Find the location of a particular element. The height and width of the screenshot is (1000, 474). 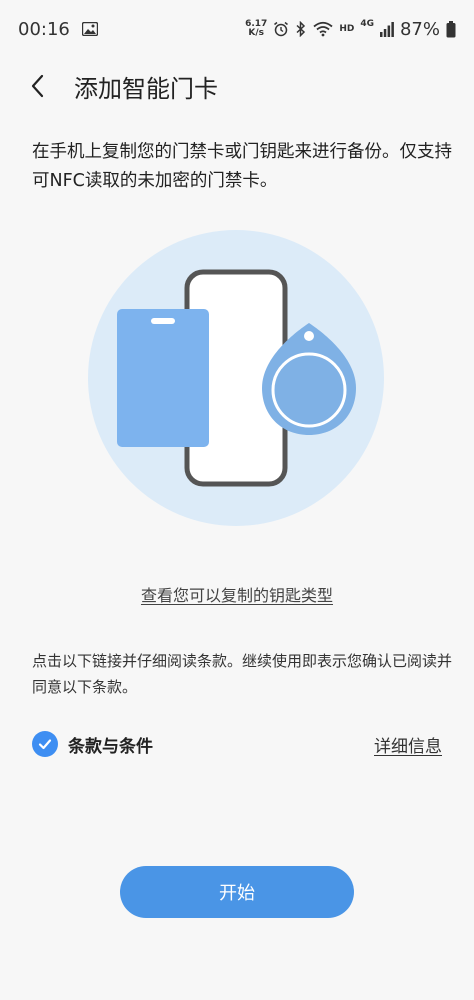

status-right: 6.17 K/s HD 4G 87% is located at coordinates (350, 29).